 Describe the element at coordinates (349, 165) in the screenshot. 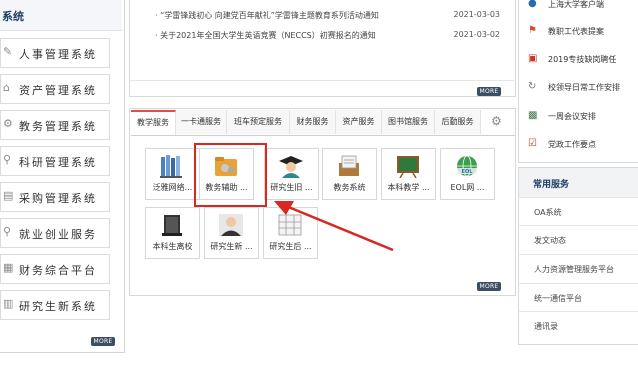

I see `inbox-icon` at that location.